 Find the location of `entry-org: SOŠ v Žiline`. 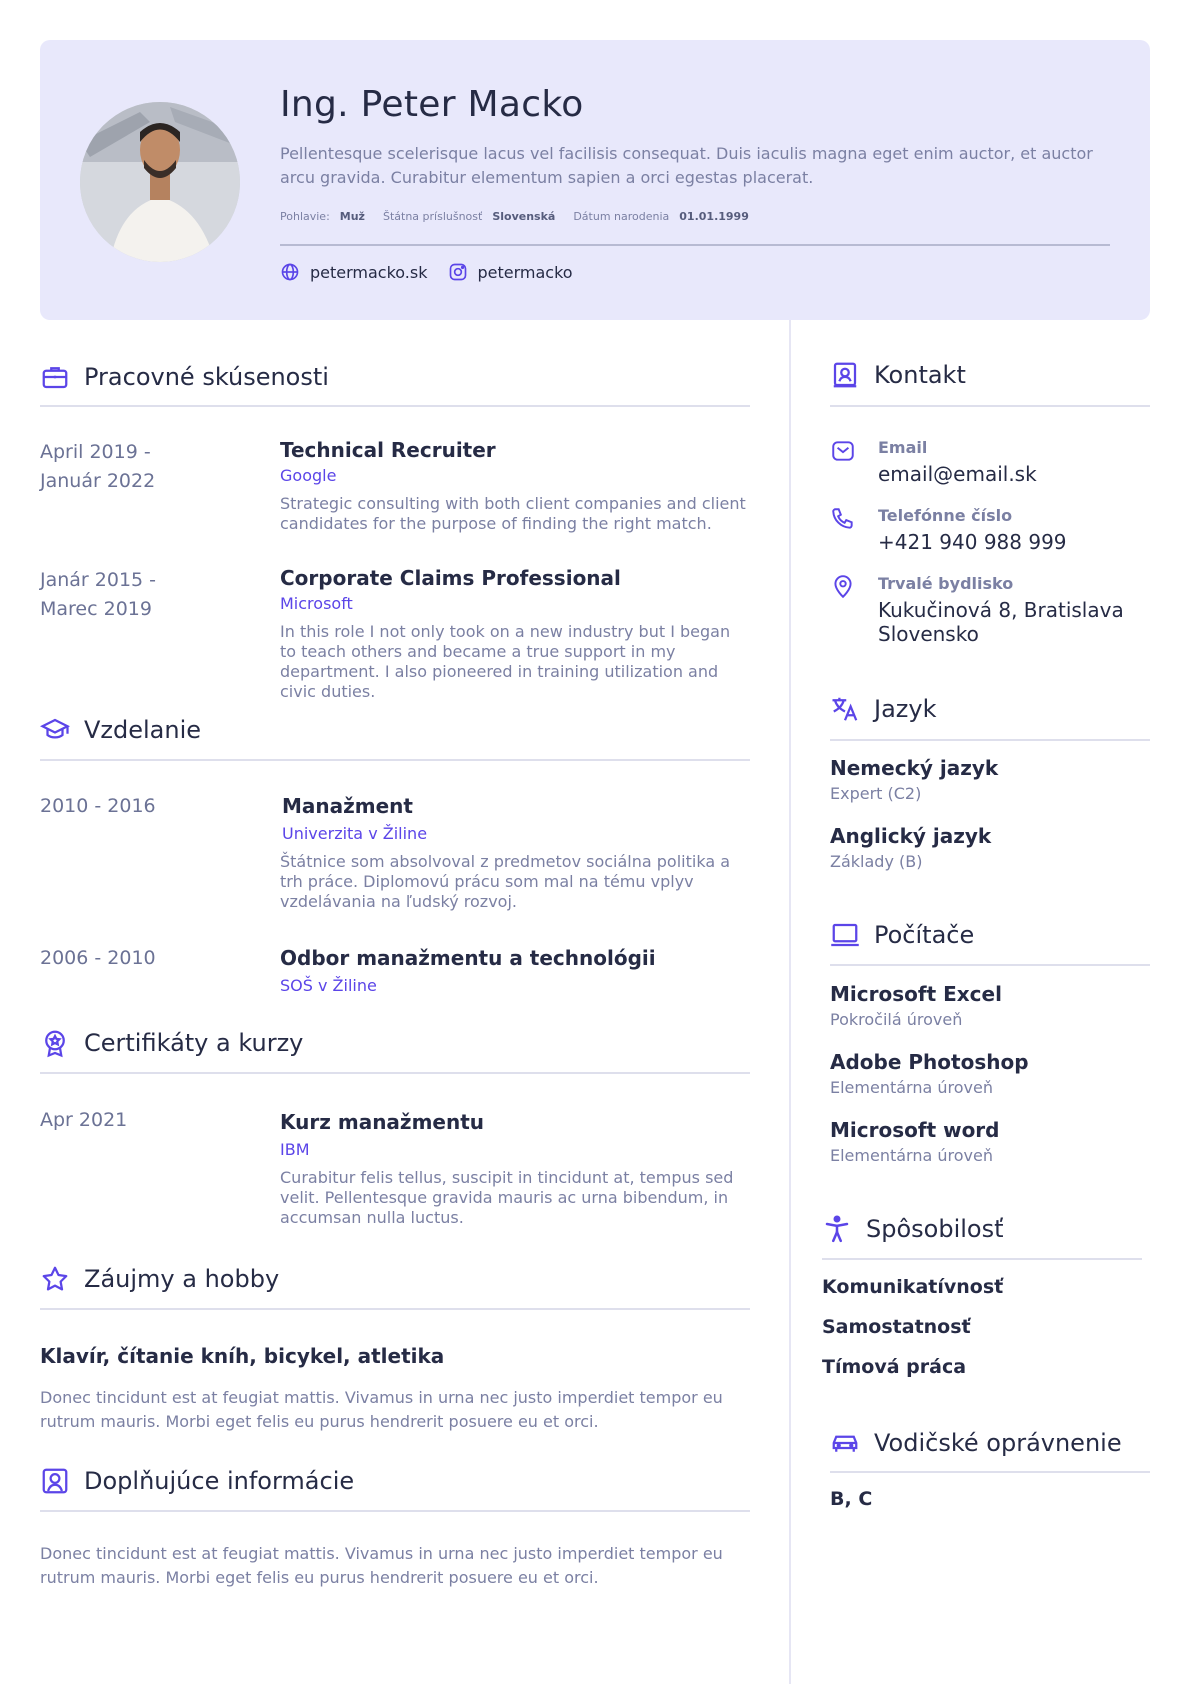

entry-org: SOŠ v Žiline is located at coordinates (328, 985).